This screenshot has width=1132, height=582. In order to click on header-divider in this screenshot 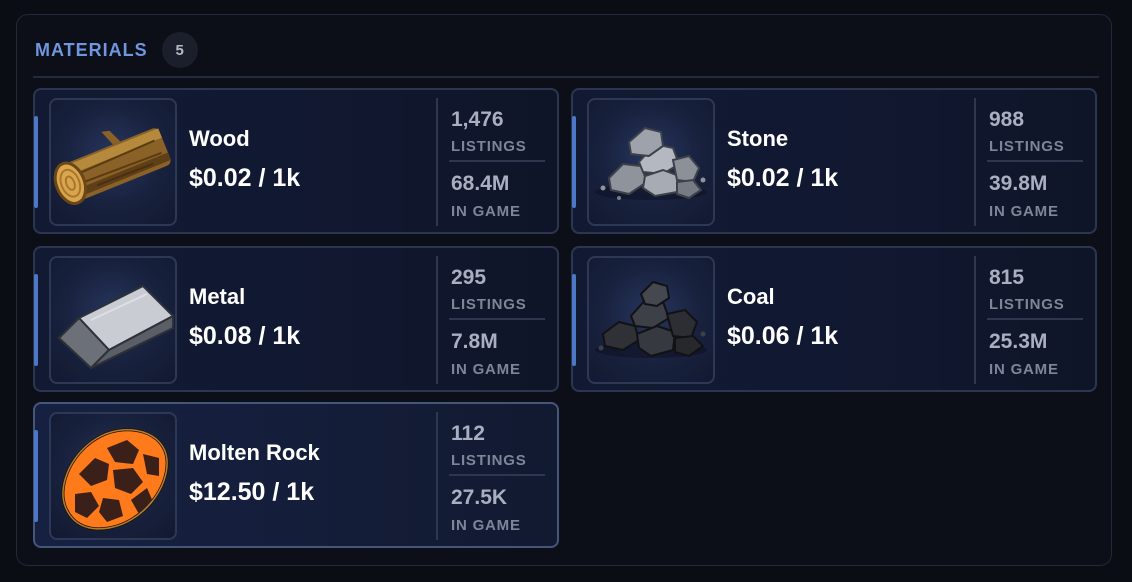, I will do `click(566, 77)`.